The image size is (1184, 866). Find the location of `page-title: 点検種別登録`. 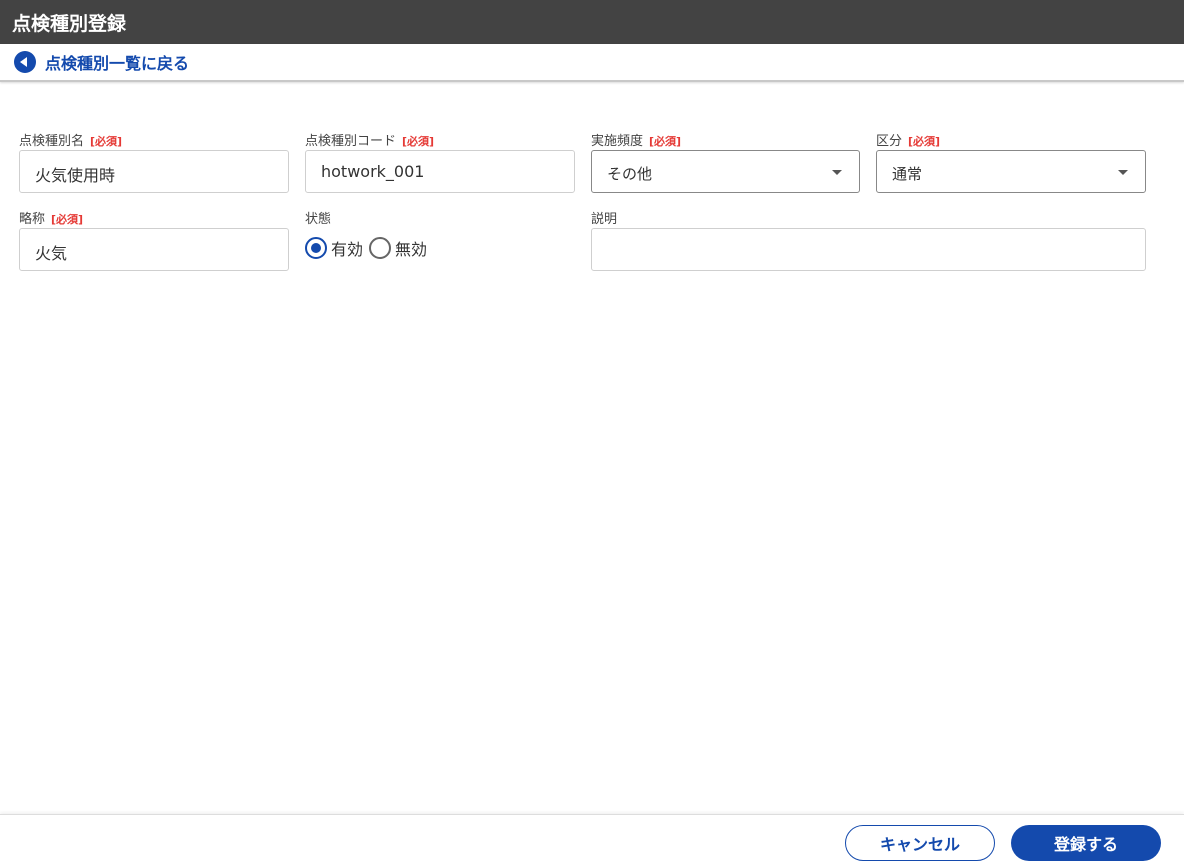

page-title: 点検種別登録 is located at coordinates (592, 22).